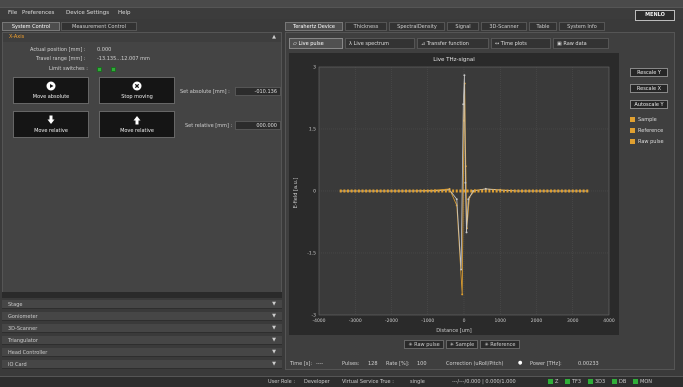 This screenshot has height=387, width=683. What do you see at coordinates (31, 26) in the screenshot?
I see `tab-system-control: System Control` at bounding box center [31, 26].